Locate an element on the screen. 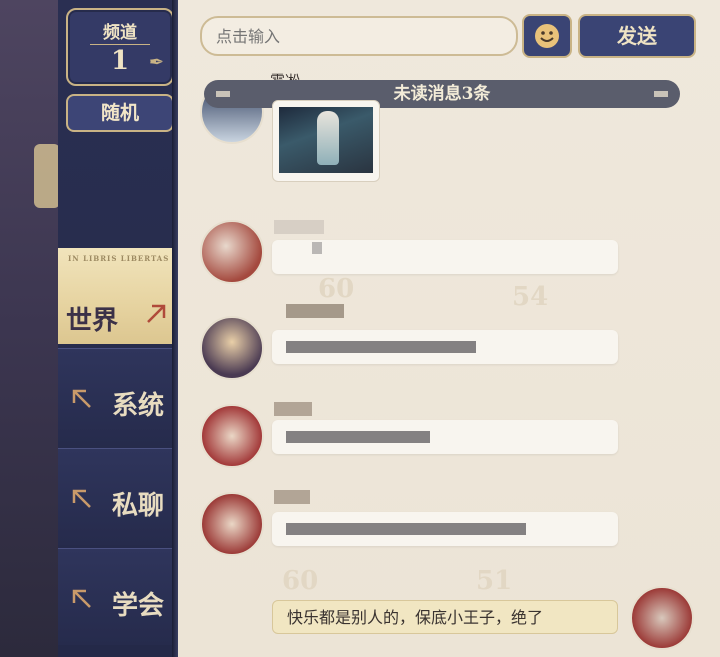  channel-label: 频道 is located at coordinates (120, 33).